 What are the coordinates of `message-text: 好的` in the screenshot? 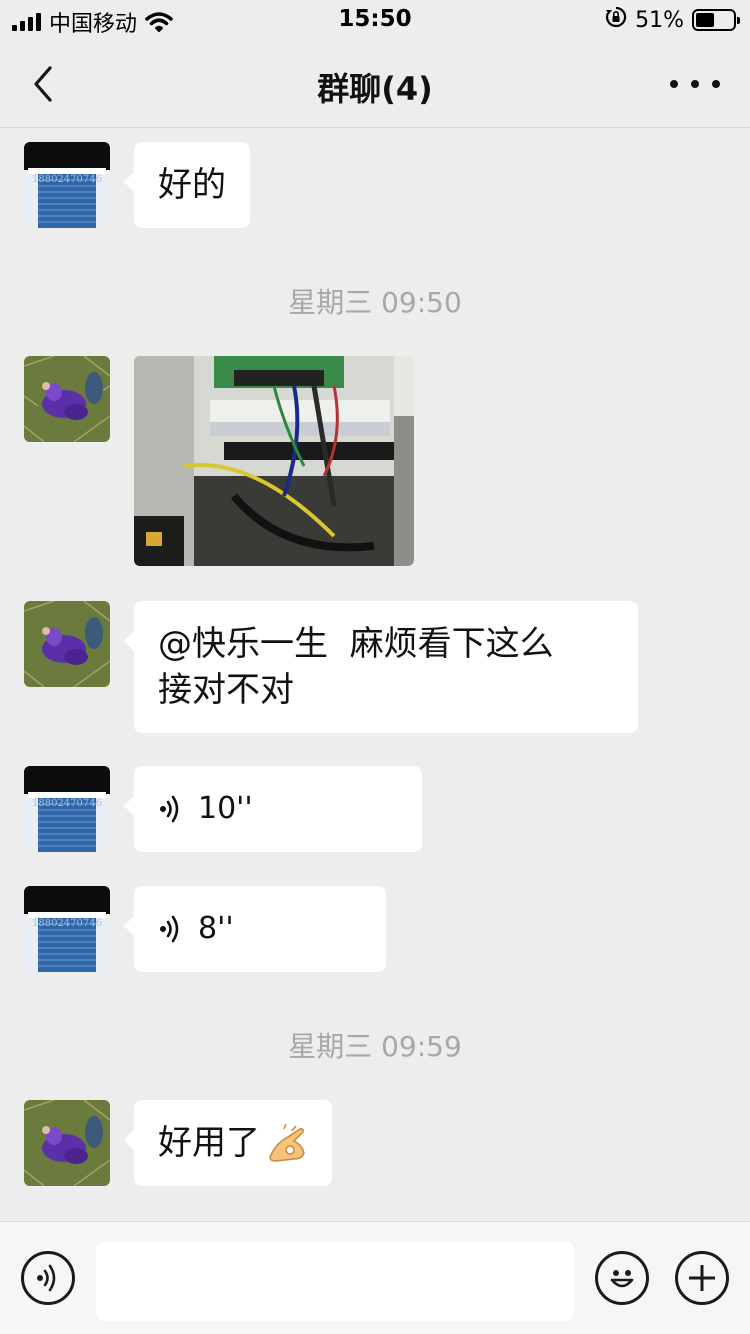 It's located at (192, 185).